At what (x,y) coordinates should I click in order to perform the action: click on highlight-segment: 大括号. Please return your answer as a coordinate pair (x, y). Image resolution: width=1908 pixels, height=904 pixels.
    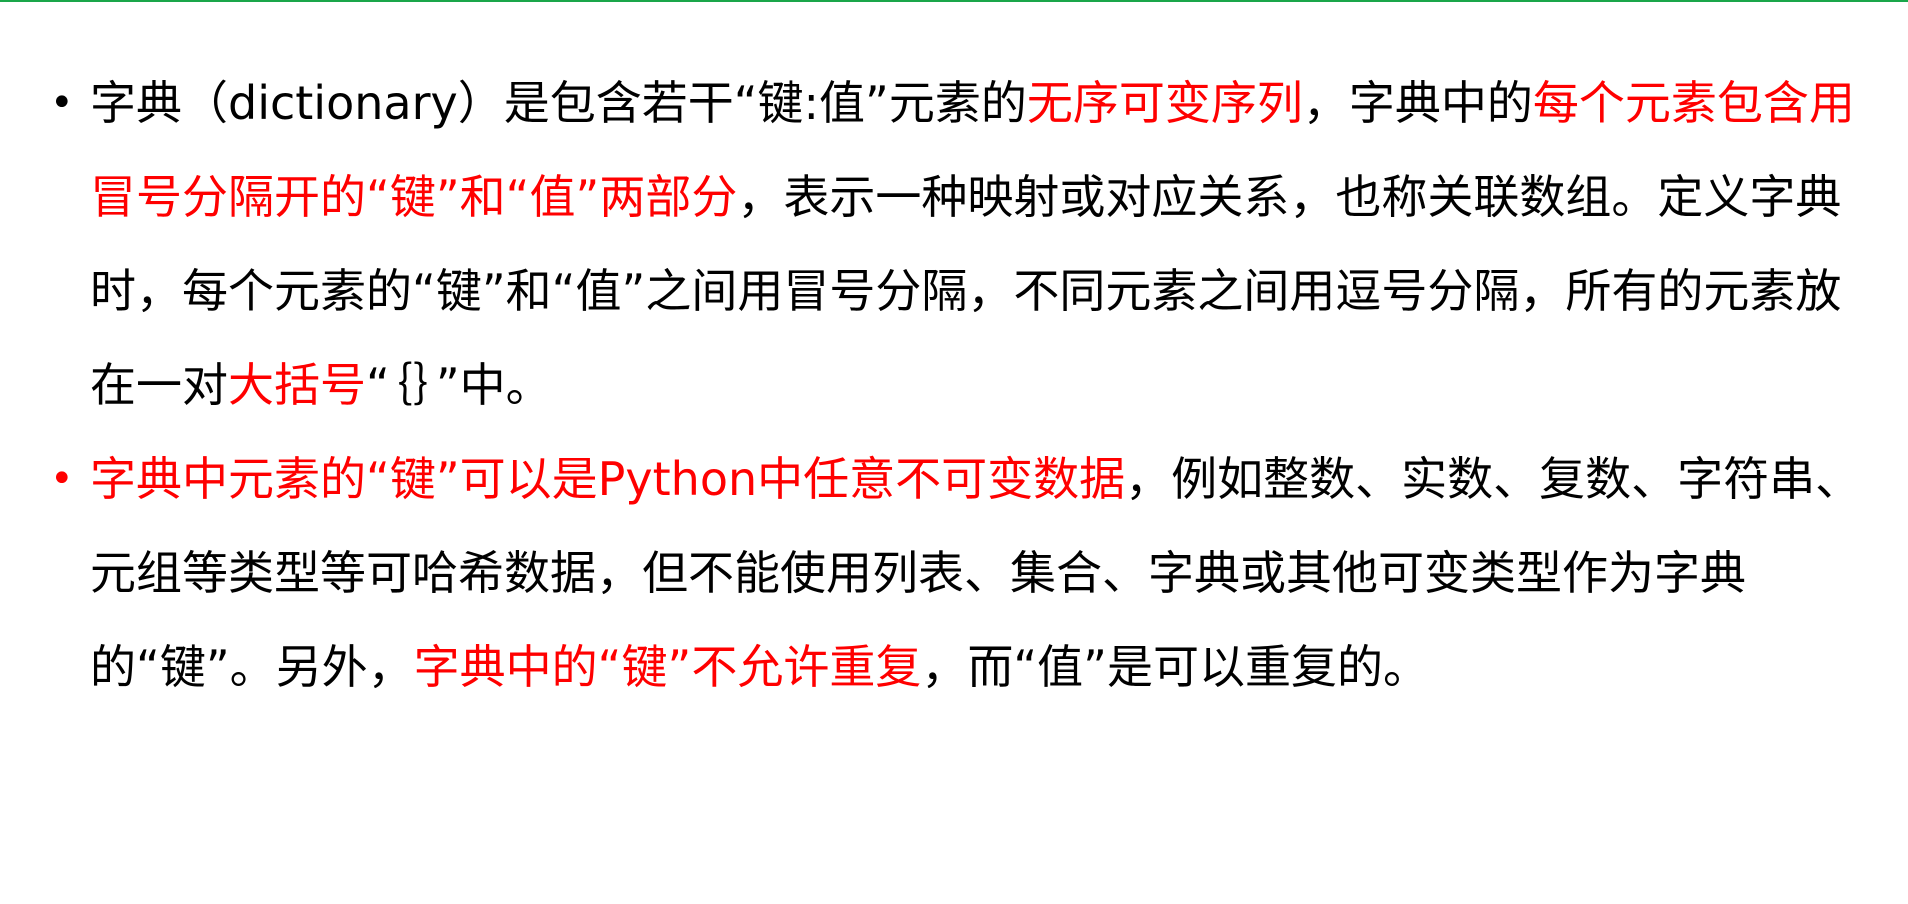
    Looking at the image, I should click on (297, 385).